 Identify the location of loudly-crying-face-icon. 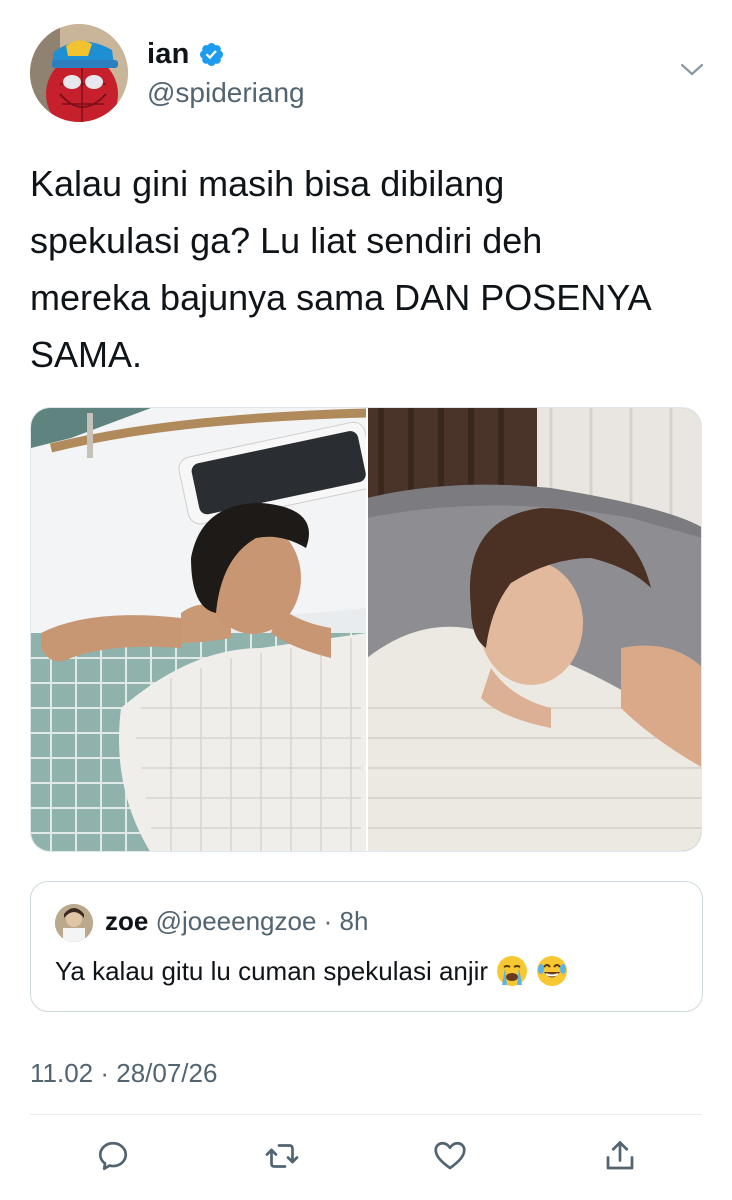
(512, 971).